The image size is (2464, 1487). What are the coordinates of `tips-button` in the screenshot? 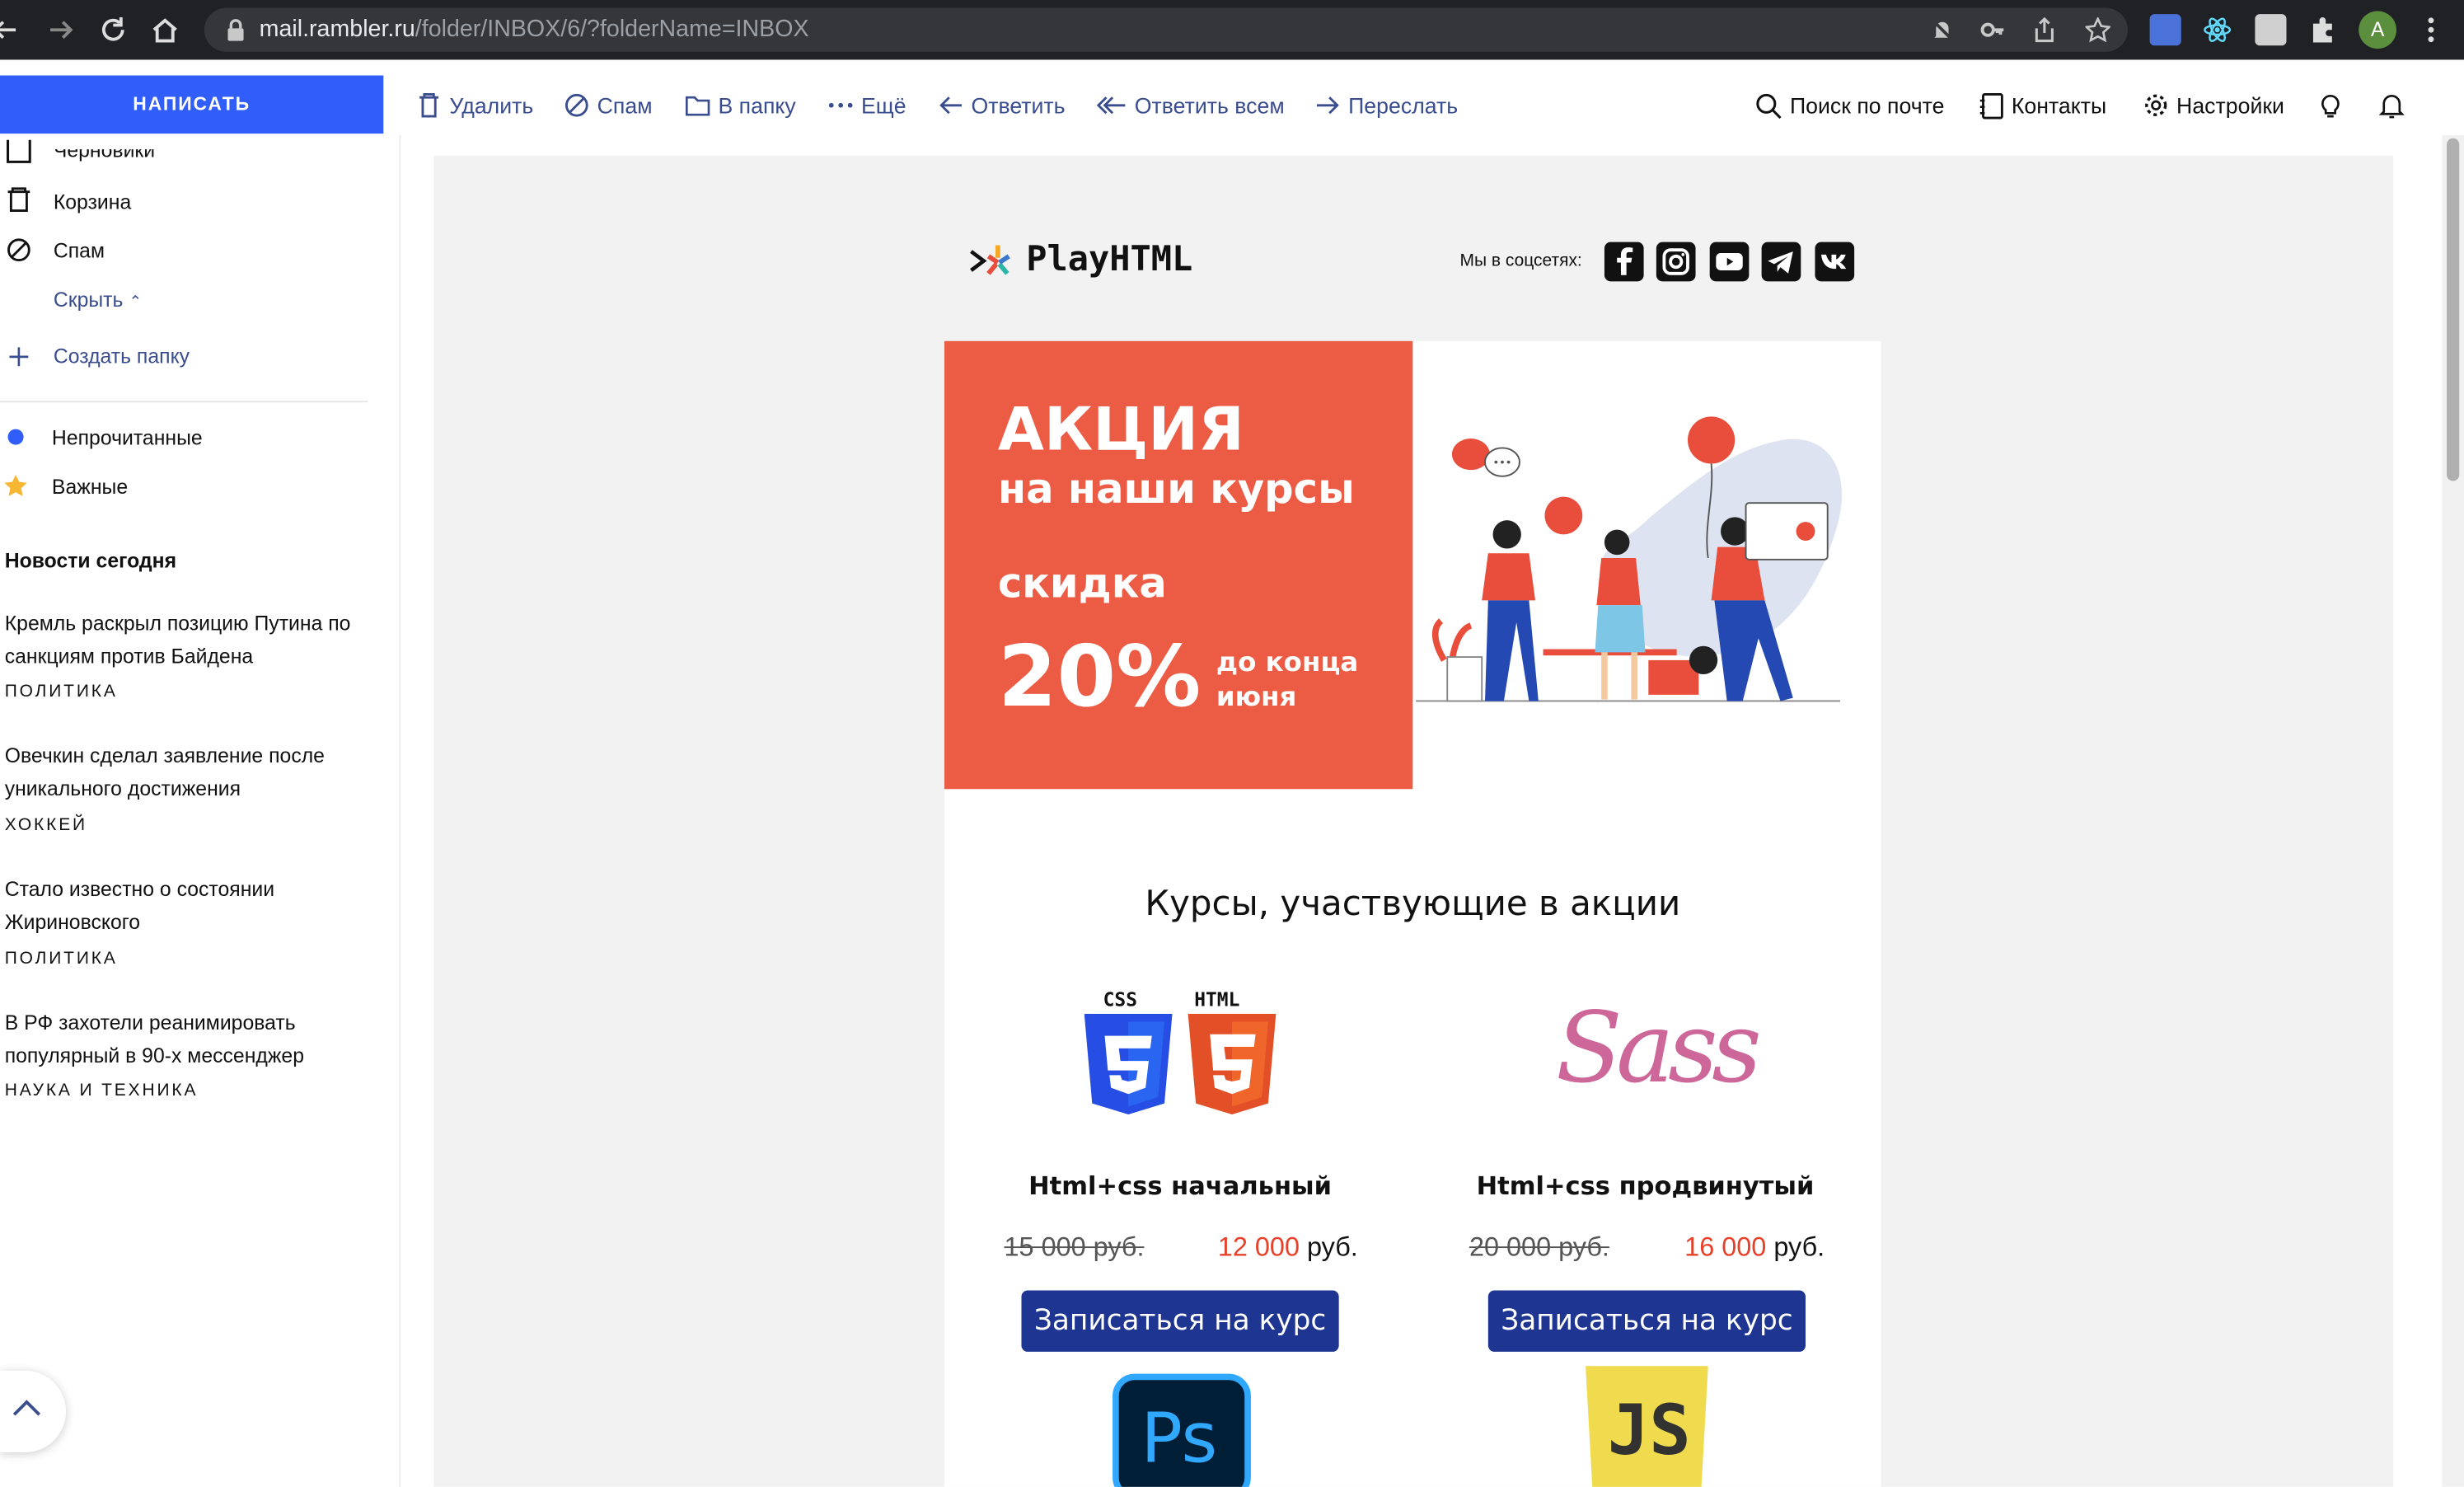 It's located at (2334, 105).